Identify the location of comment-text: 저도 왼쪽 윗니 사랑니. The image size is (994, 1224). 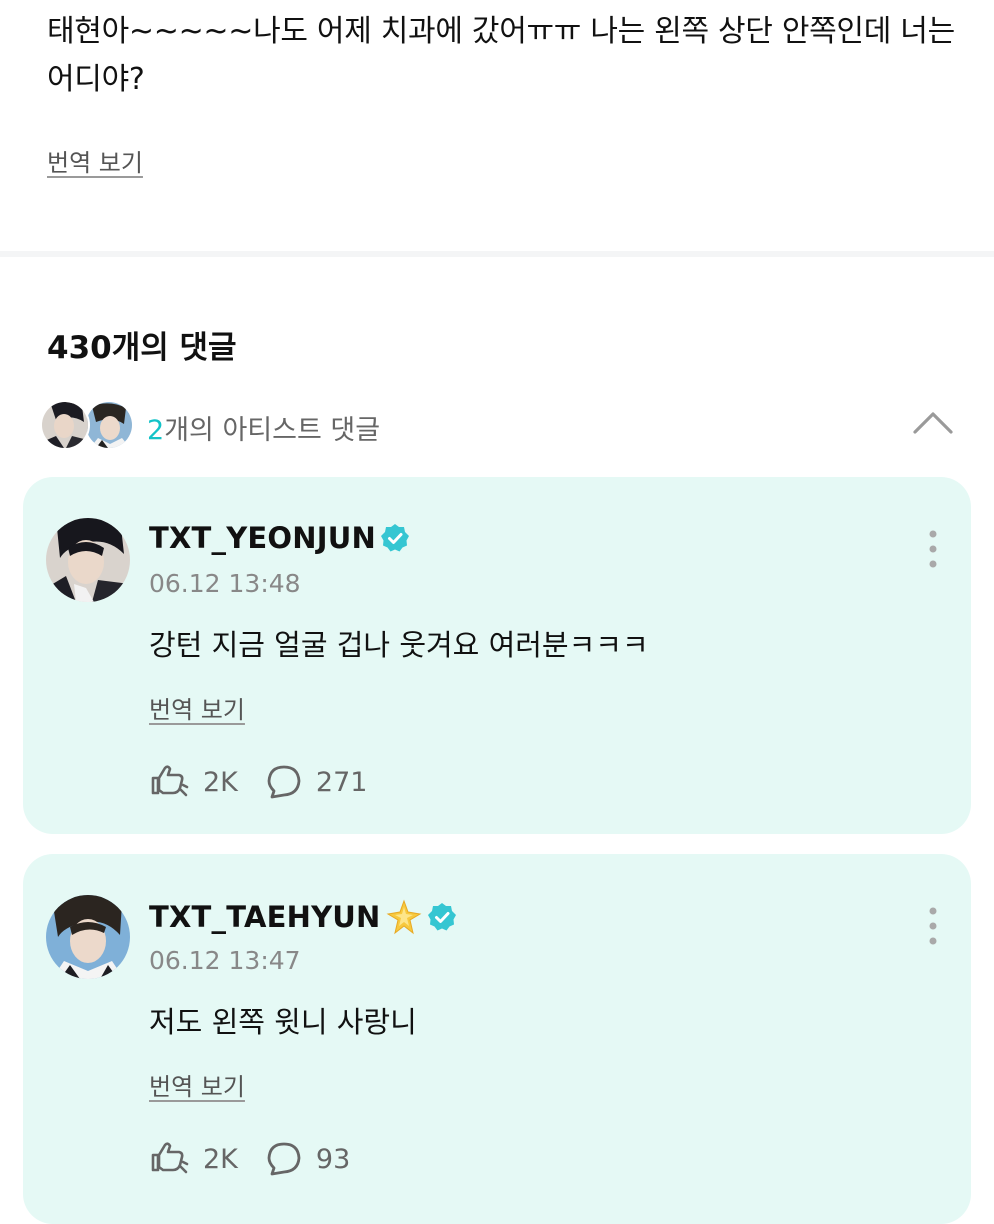
(283, 1022).